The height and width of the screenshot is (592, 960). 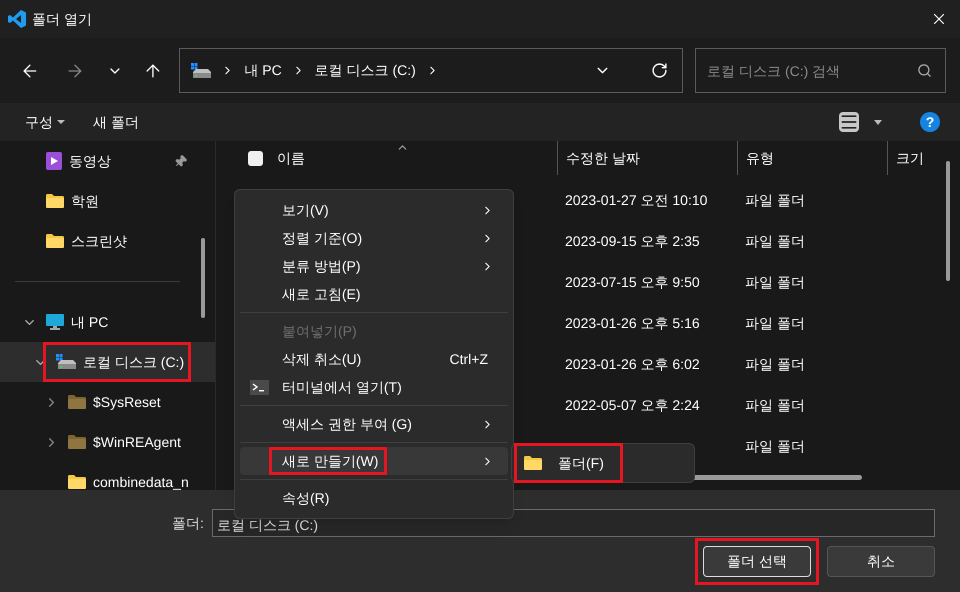 What do you see at coordinates (255, 158) in the screenshot?
I see `select-all-checkbox` at bounding box center [255, 158].